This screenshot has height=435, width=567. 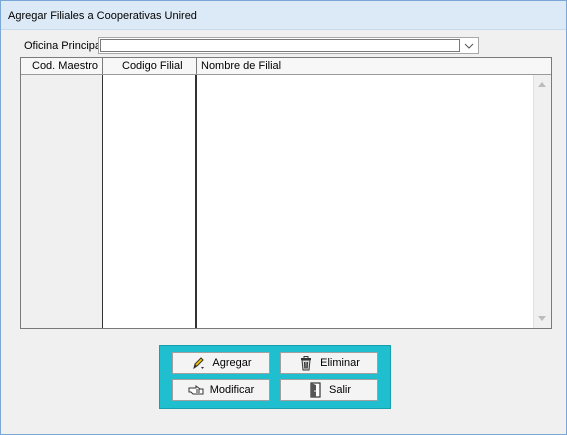 I want to click on column-header-nombre-filial: Nombre de Filial, so click(x=374, y=66).